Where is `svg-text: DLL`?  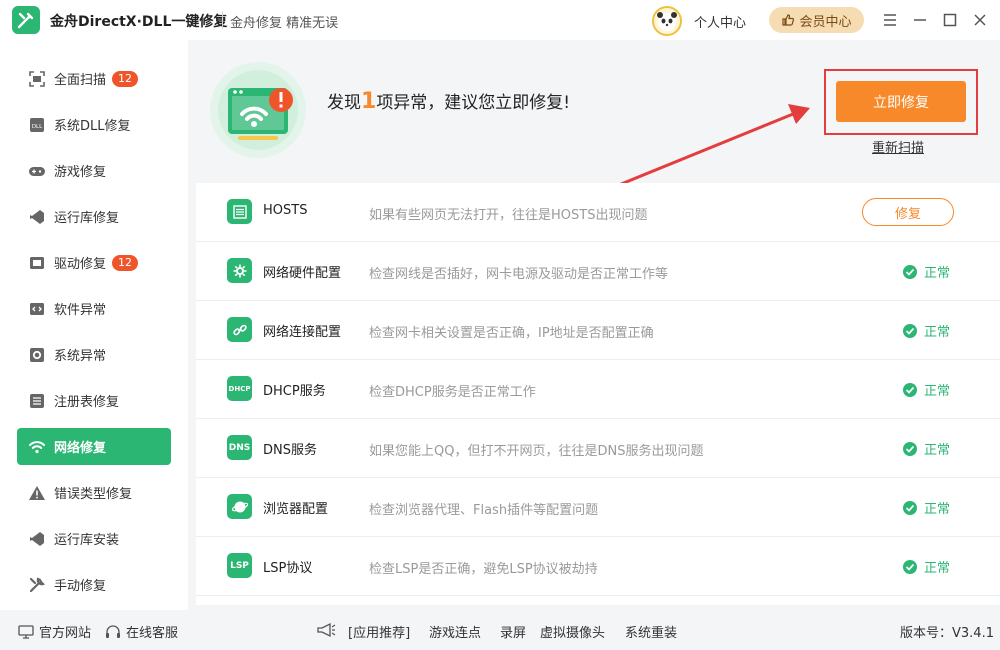
svg-text: DLL is located at coordinates (37, 127).